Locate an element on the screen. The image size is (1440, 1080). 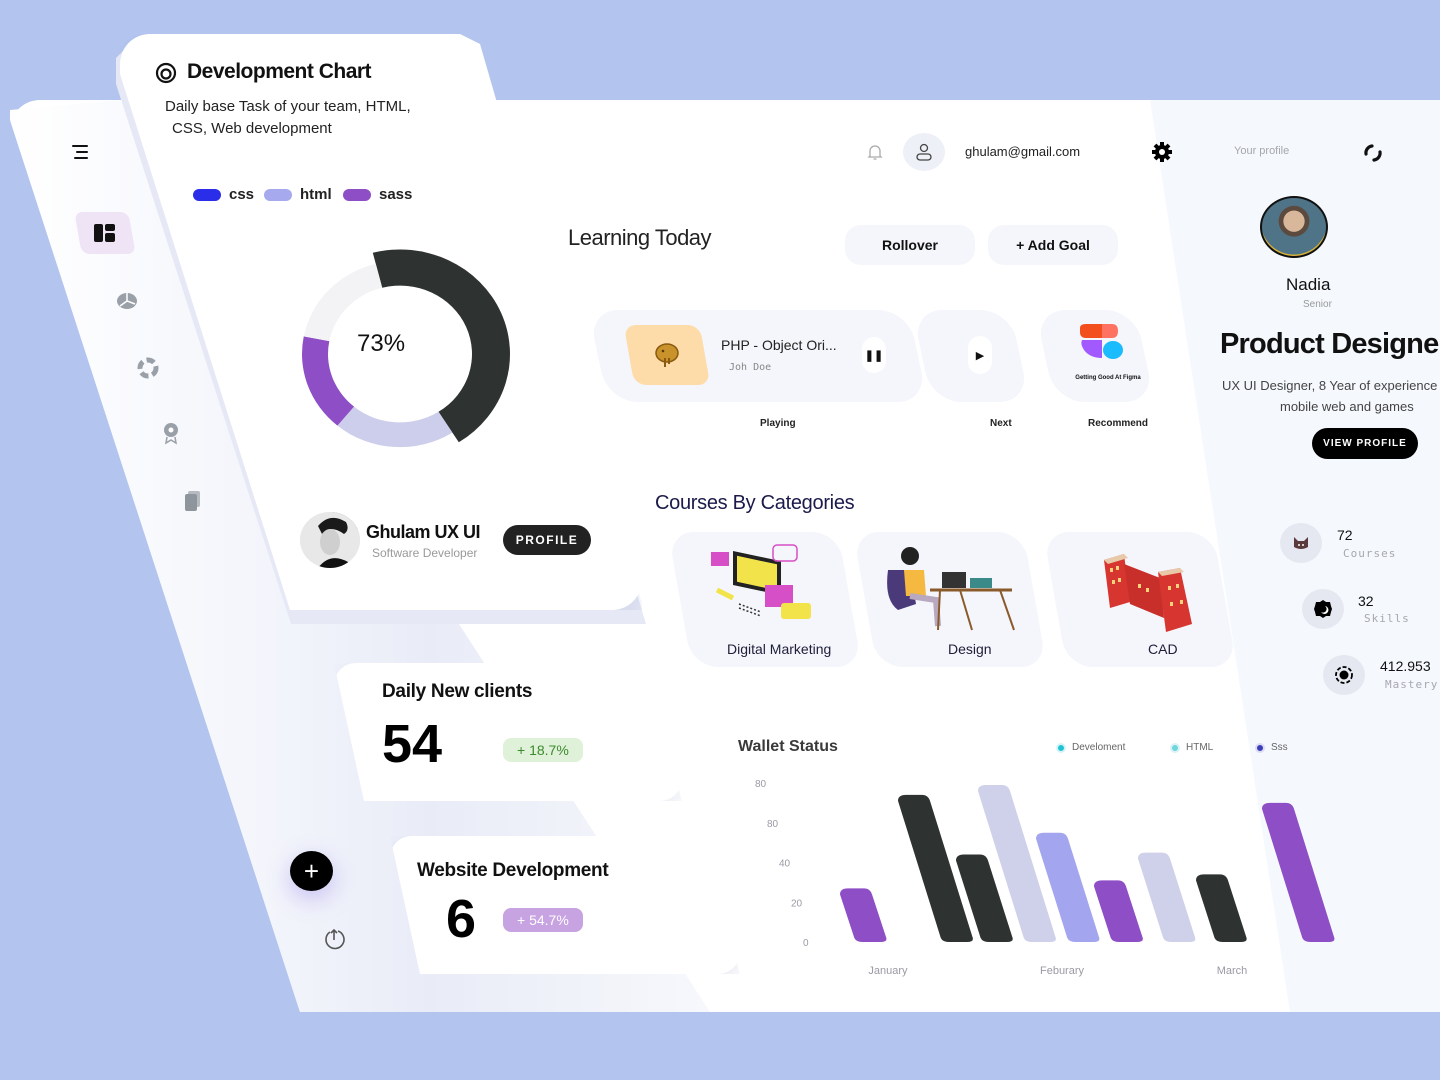
daily-clients-title: Daily New clients is located at coordinates (457, 691).